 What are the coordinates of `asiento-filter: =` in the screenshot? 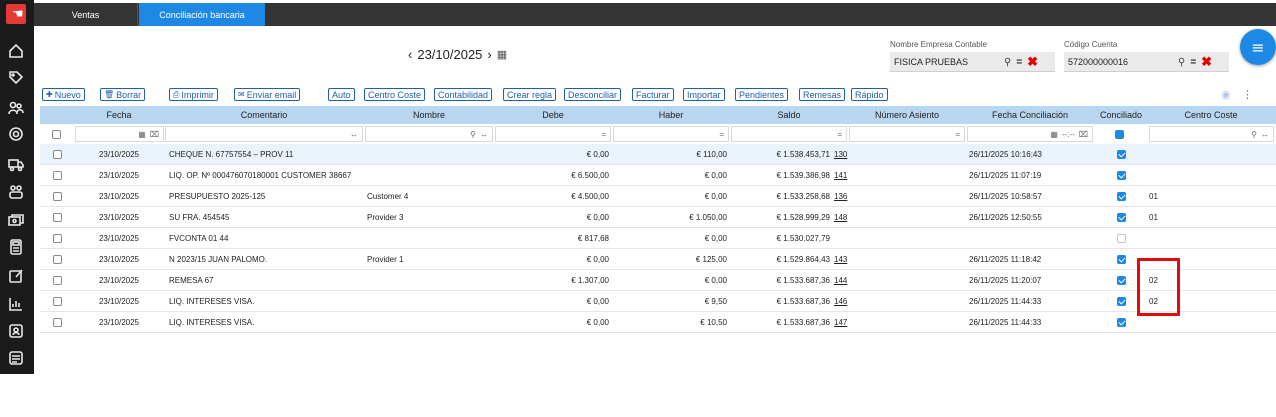 It's located at (907, 134).